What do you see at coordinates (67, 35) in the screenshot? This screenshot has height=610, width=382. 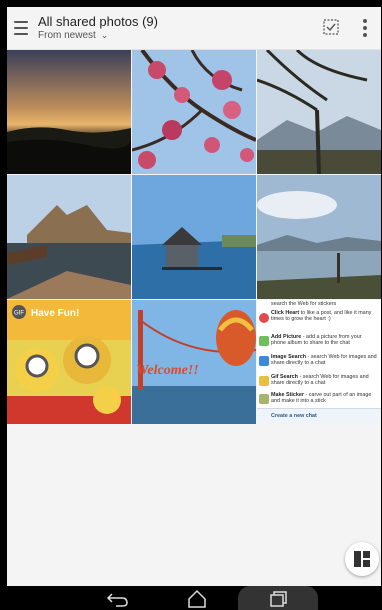 I see `sort-label: From newest` at bounding box center [67, 35].